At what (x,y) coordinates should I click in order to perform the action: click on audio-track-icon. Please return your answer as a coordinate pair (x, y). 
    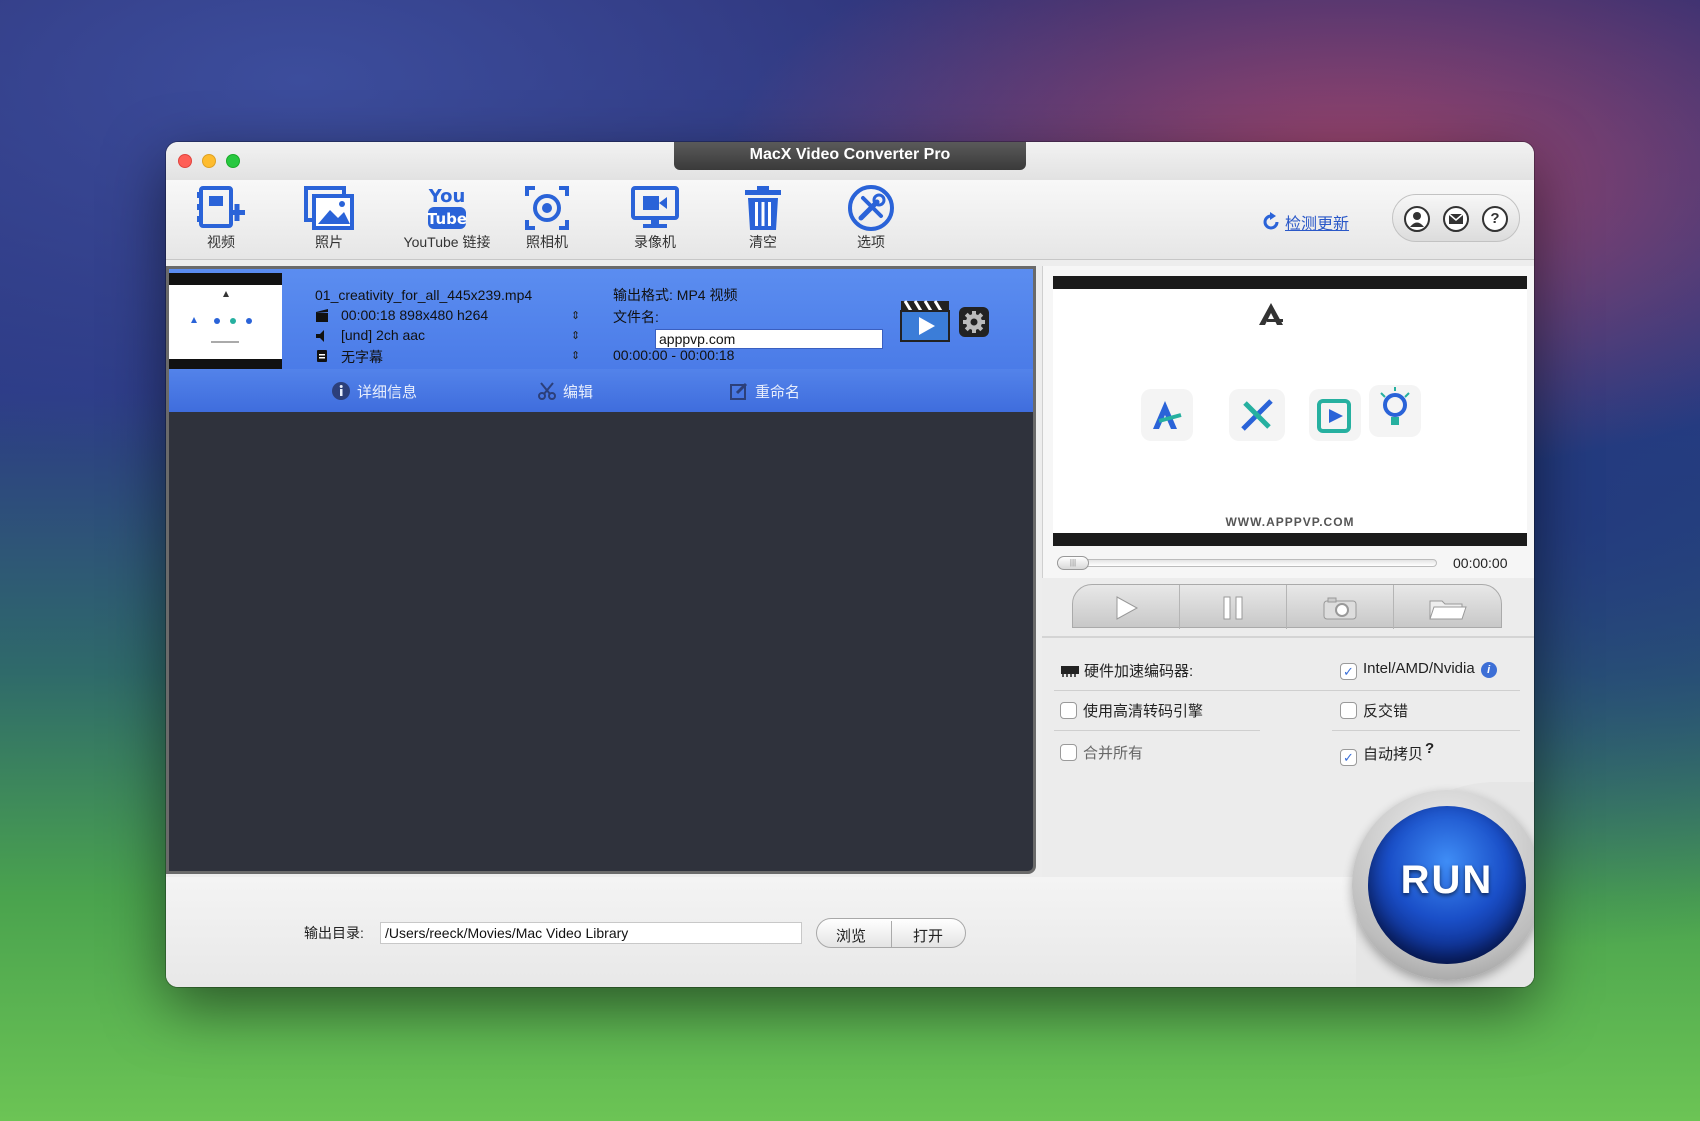
    Looking at the image, I should click on (320, 336).